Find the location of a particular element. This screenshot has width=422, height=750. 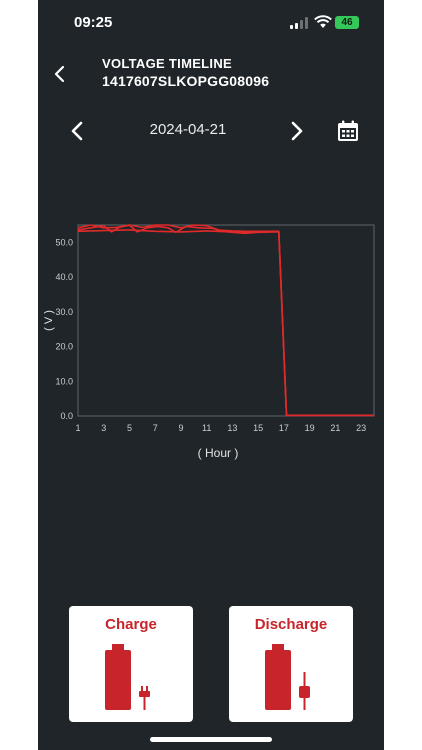

y-axis-label: ( V ) is located at coordinates (49, 320).